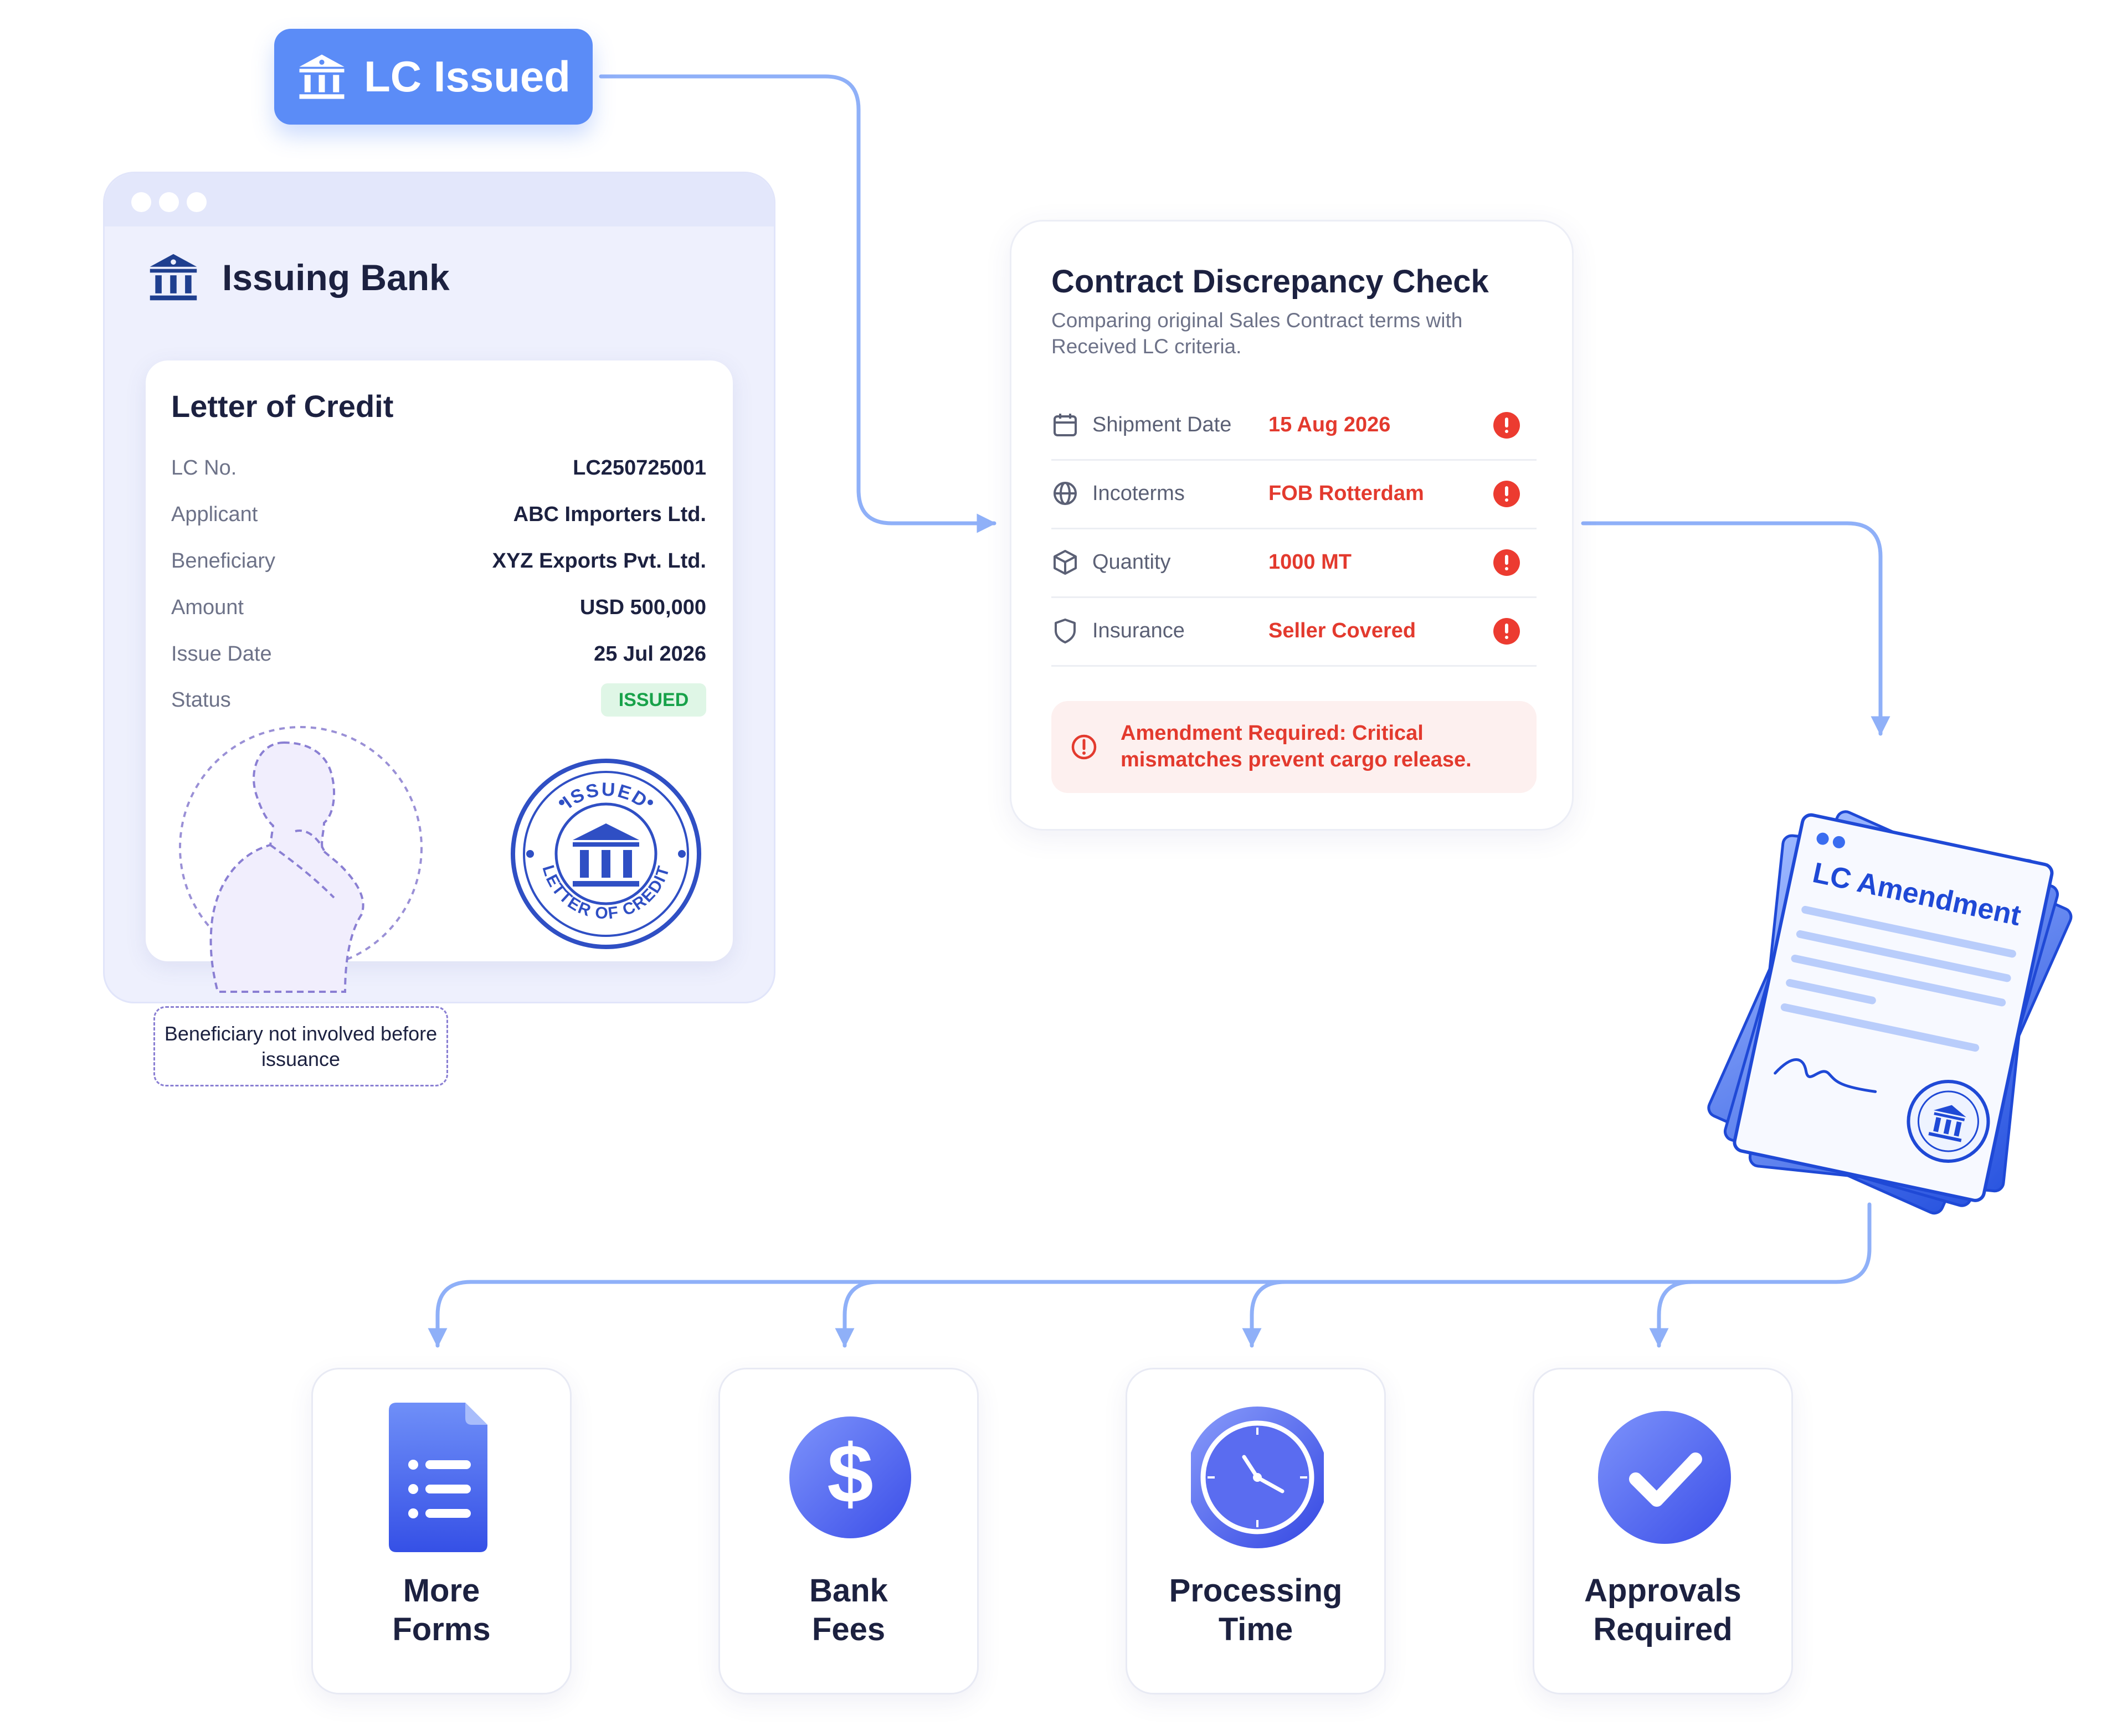 Image resolution: width=2127 pixels, height=1736 pixels. I want to click on discrepancy-row: Shipment Date 15 Aug 2026, so click(1294, 426).